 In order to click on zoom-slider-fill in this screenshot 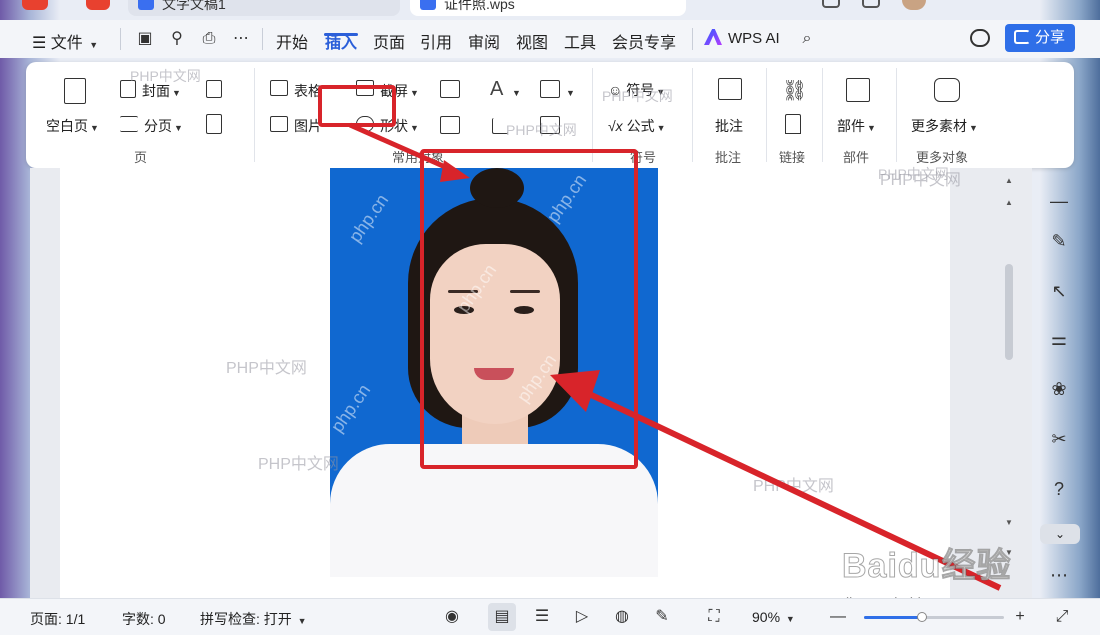, I will do `click(893, 617)`.